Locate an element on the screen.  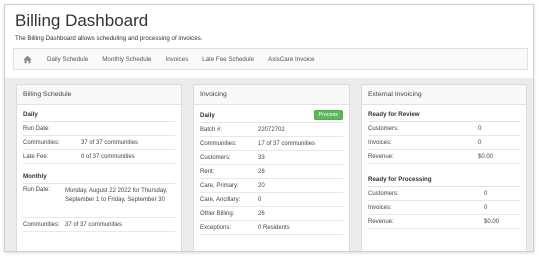
row-label: Exceptions: is located at coordinates (216, 227).